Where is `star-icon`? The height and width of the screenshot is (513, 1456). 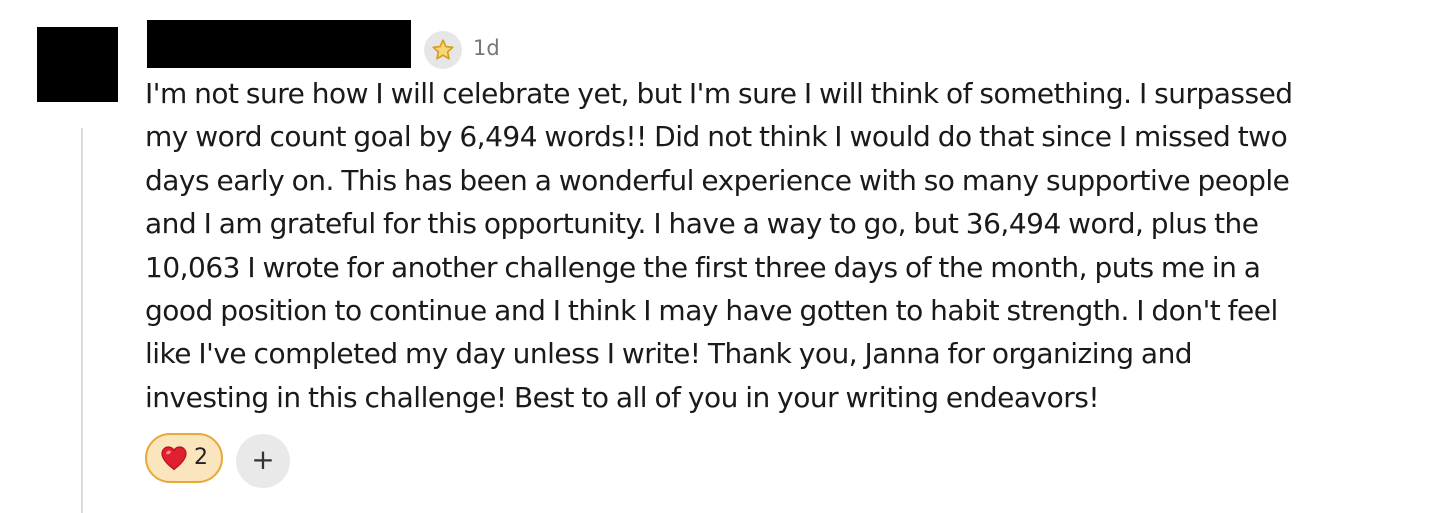 star-icon is located at coordinates (443, 49).